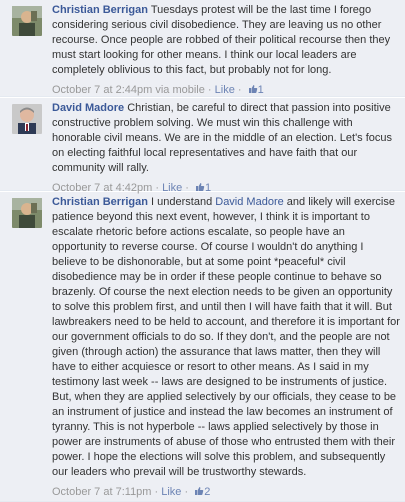 The width and height of the screenshot is (405, 502). I want to click on comment-timestamp: October 7 at 2:44pm via mobile, so click(128, 90).